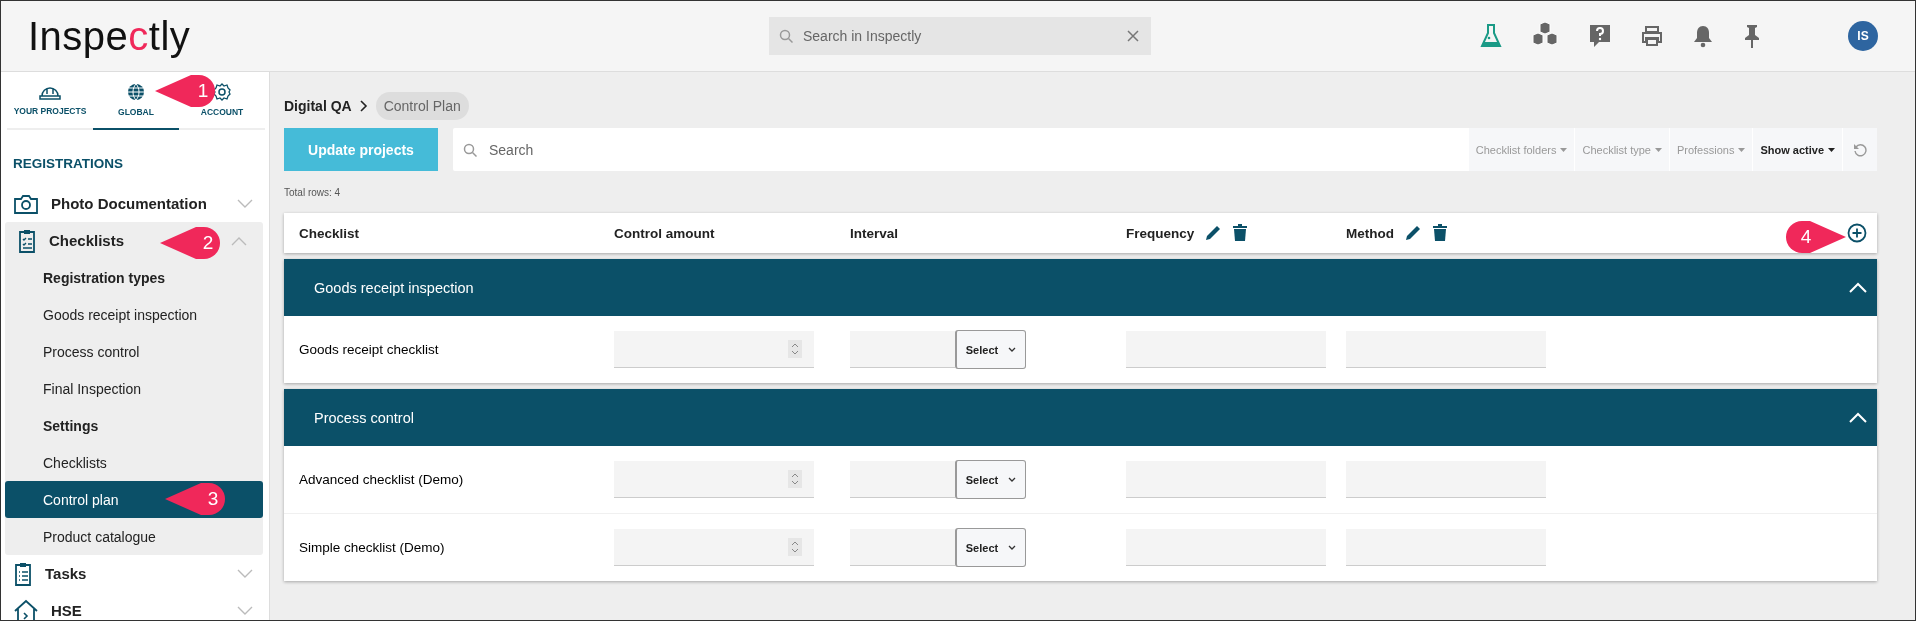  What do you see at coordinates (369, 349) in the screenshot?
I see `checklist-name: Goods receipt checklist` at bounding box center [369, 349].